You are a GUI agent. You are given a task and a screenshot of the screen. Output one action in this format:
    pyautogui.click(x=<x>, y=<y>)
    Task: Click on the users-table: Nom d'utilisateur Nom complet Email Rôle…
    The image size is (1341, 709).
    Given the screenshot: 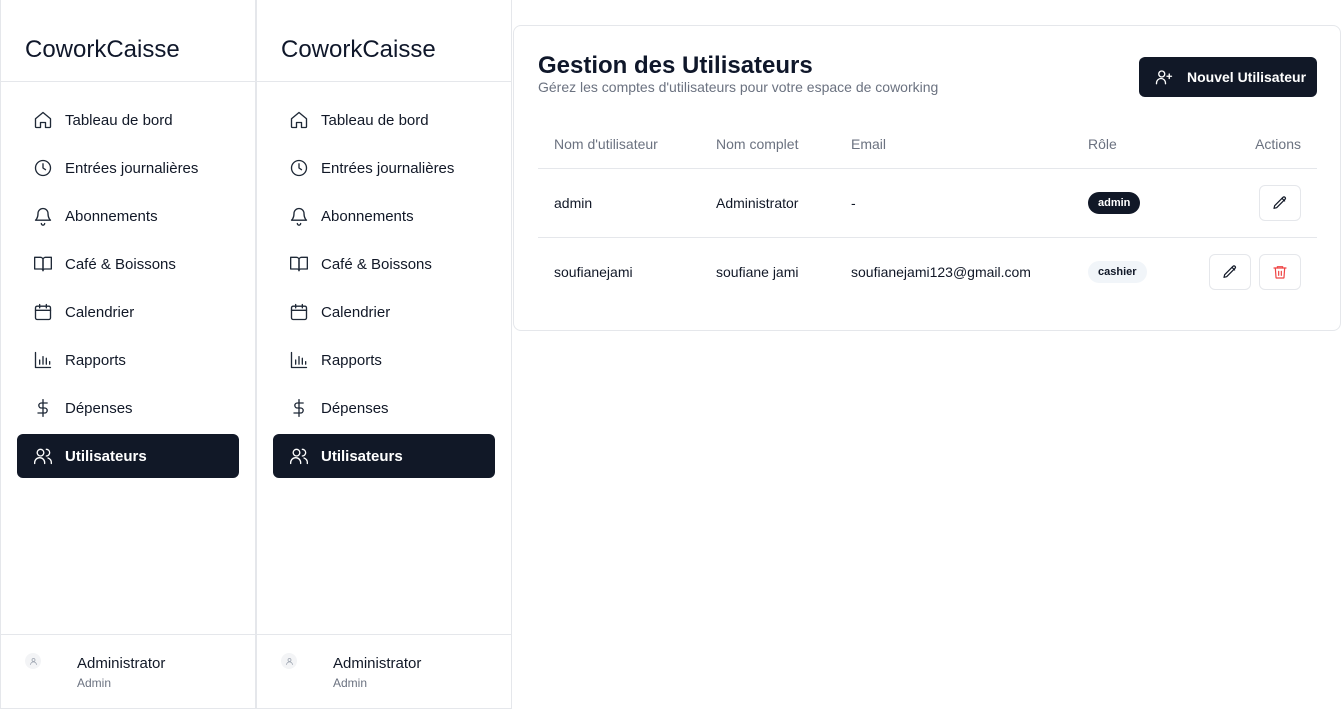 What is the action you would take?
    pyautogui.click(x=927, y=215)
    